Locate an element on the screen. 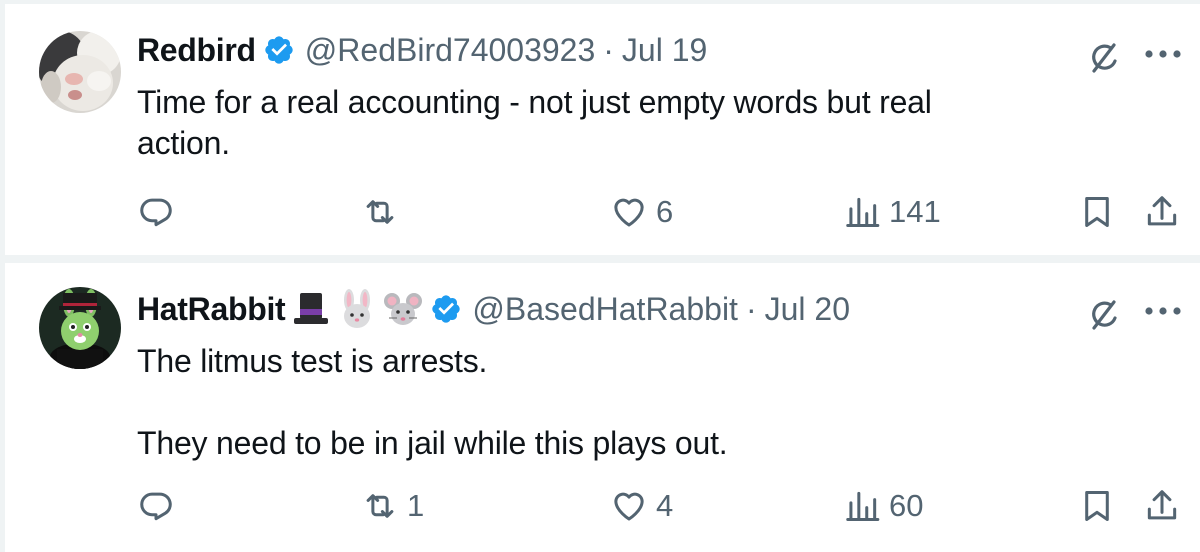  views-button: 60 is located at coordinates (883, 506).